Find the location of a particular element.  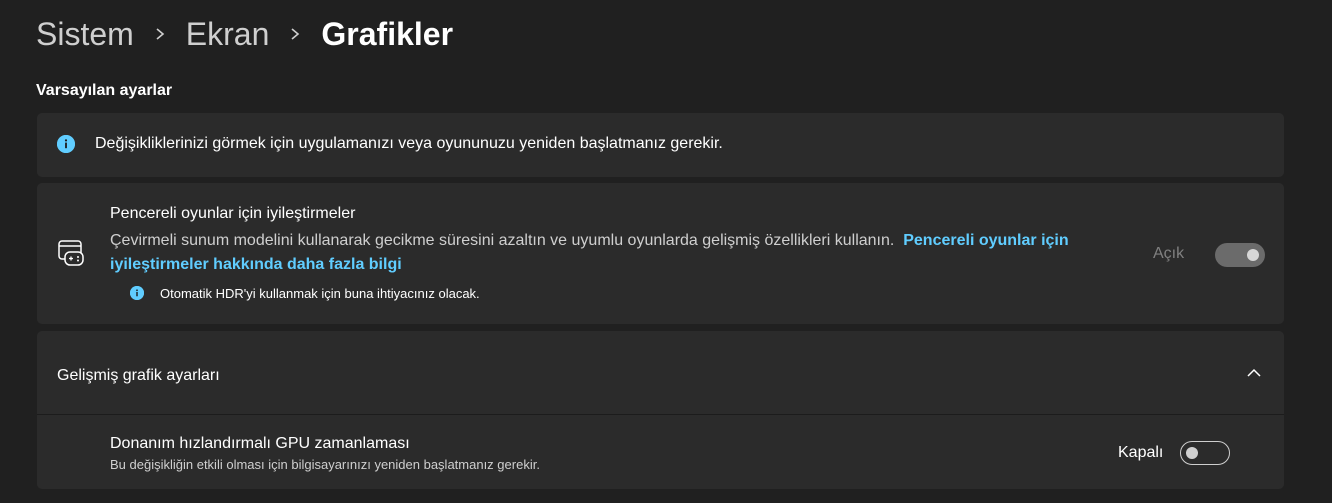

chevron-up-icon is located at coordinates (1254, 373).